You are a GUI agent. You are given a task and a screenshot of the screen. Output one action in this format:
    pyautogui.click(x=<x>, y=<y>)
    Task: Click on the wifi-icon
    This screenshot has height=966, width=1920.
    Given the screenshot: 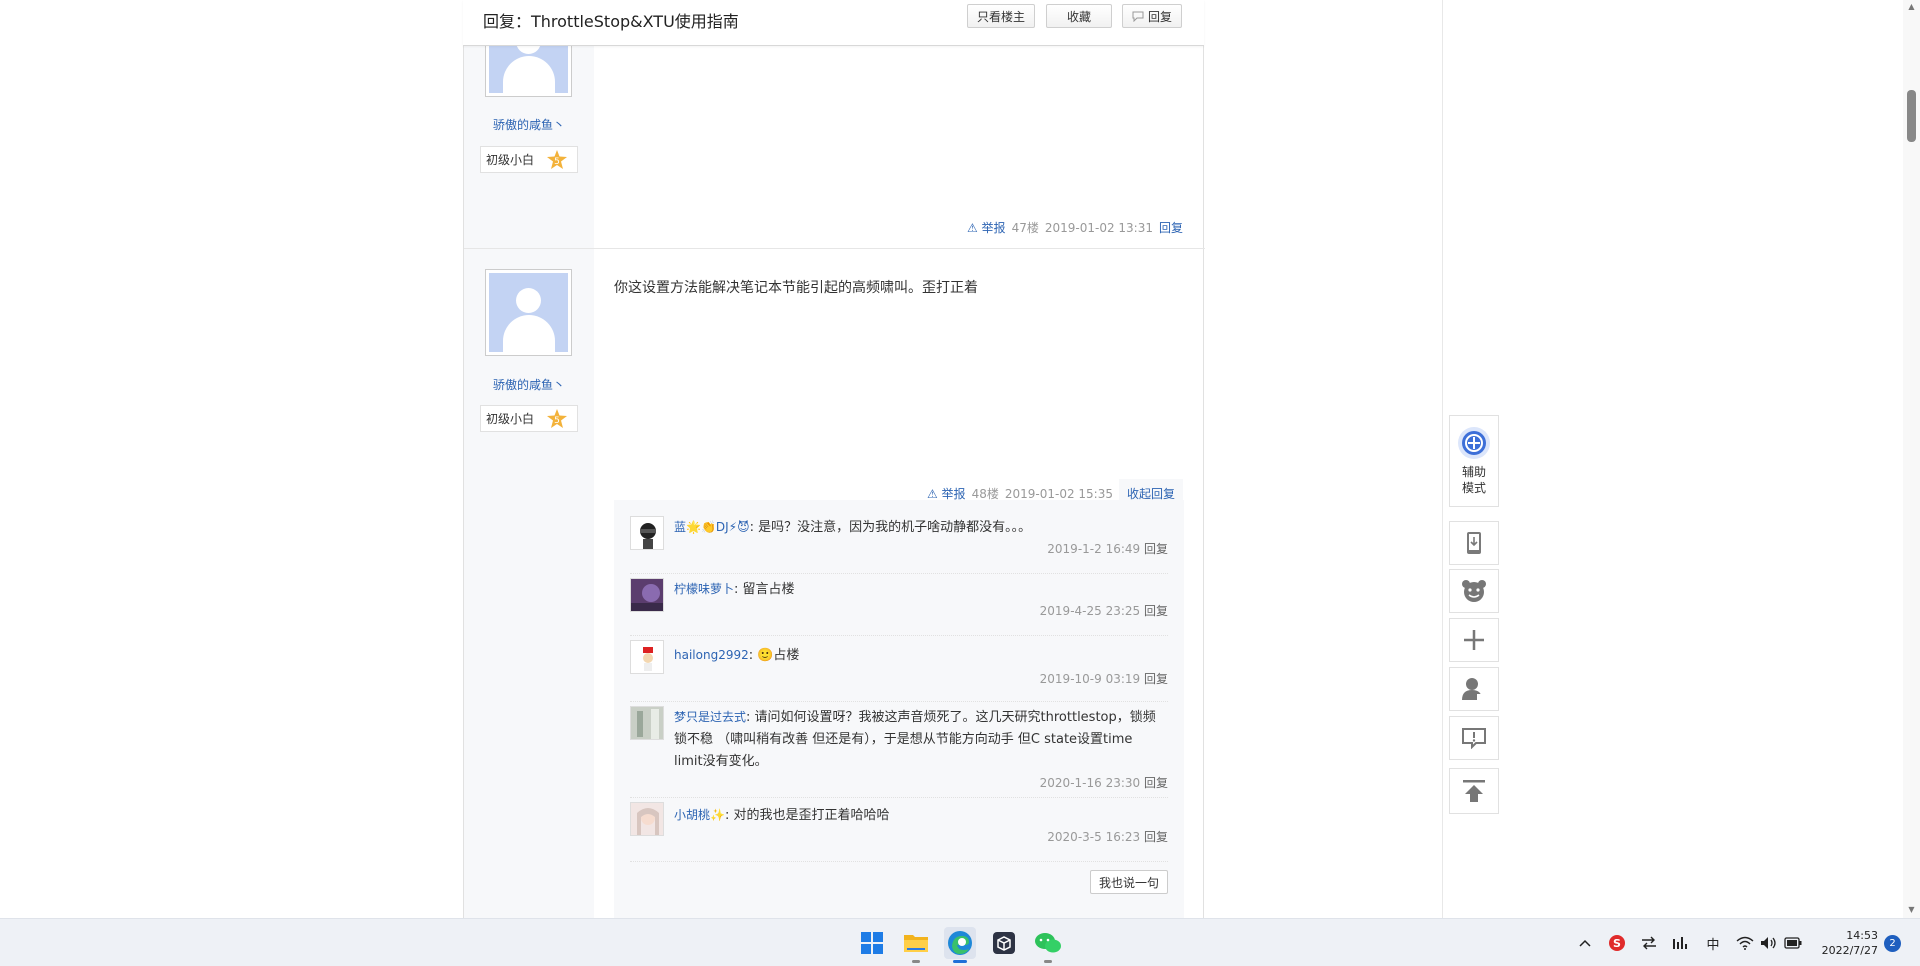 What is the action you would take?
    pyautogui.click(x=1745, y=943)
    